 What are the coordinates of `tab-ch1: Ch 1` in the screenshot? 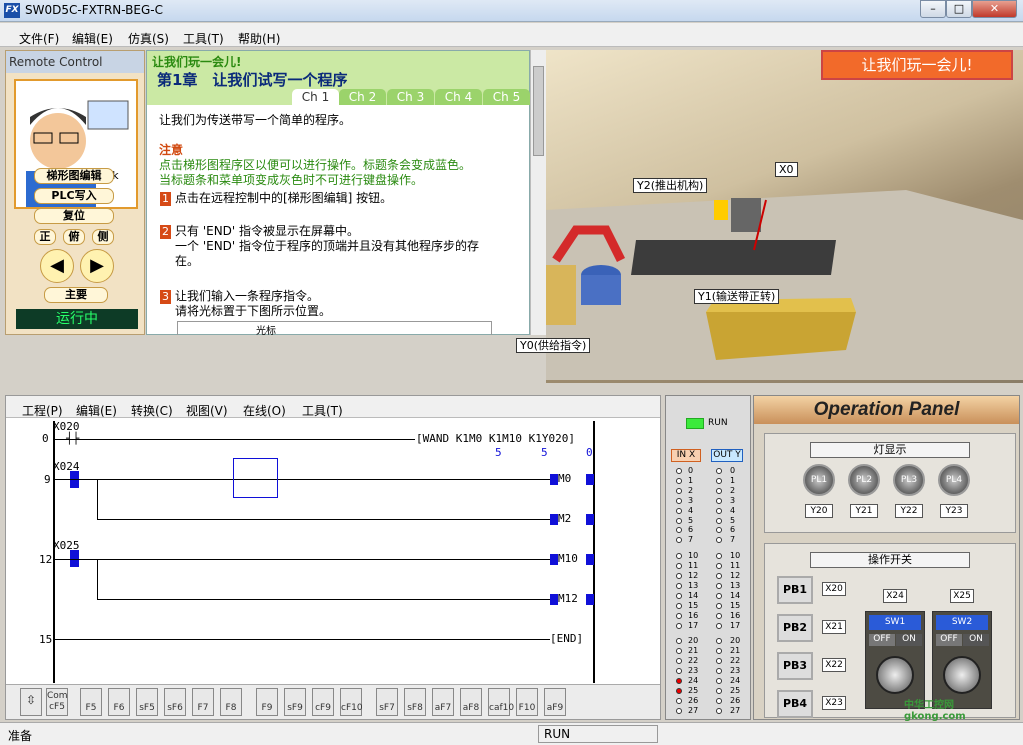 It's located at (315, 97).